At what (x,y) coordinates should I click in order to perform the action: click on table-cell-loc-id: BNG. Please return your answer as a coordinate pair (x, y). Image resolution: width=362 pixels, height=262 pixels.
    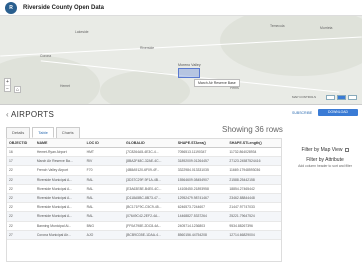
    Looking at the image, I should click on (104, 226).